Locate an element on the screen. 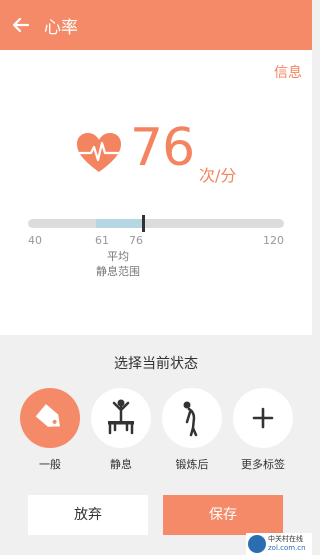  app-header: 心率 is located at coordinates (156, 25).